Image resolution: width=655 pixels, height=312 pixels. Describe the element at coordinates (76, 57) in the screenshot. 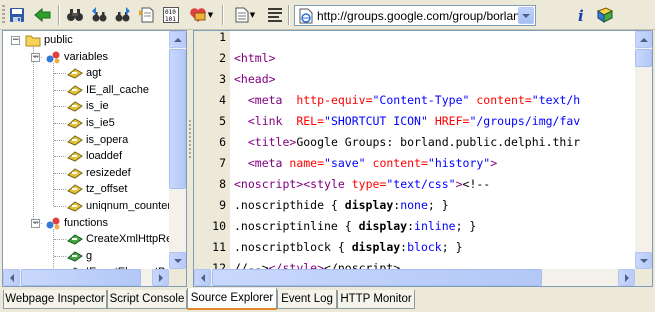

I see `tree-node-group-0: variables` at that location.